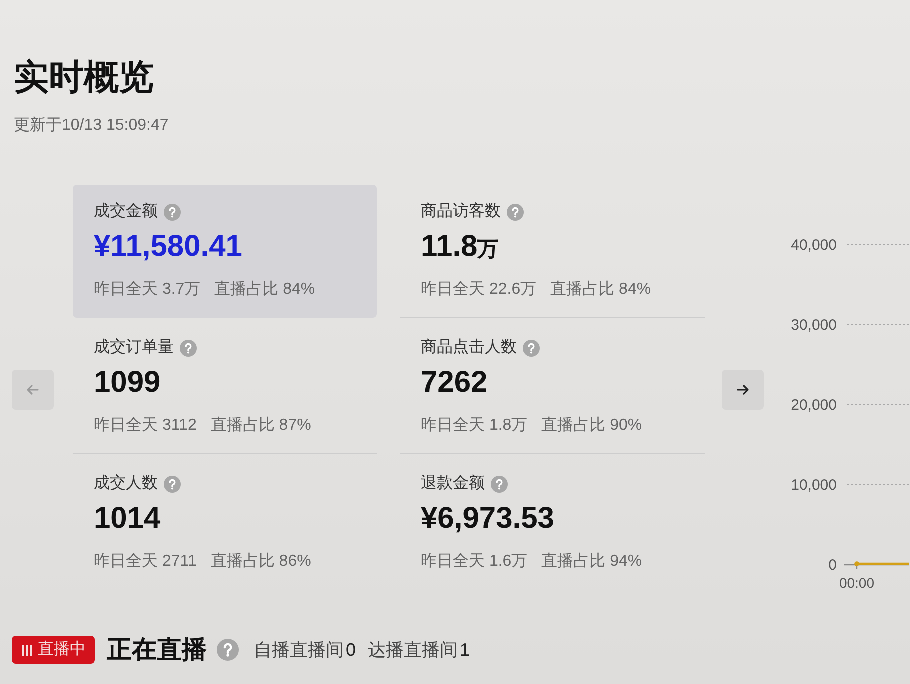 This screenshot has height=684, width=910. What do you see at coordinates (552, 251) in the screenshot?
I see `metric-card: 商品访客数 11.8万 昨日全天 22.6万 直播占比 84%` at bounding box center [552, 251].